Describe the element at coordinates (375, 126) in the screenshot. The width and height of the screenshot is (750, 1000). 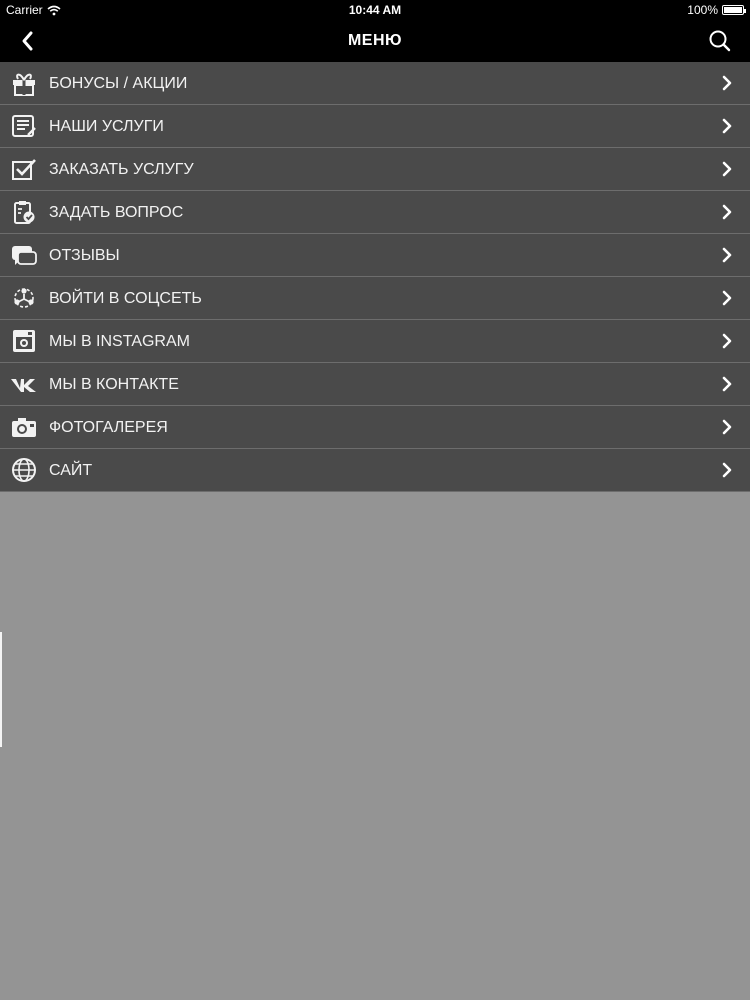
I see `menu-item-services: НАШИ УСЛУГИ` at that location.